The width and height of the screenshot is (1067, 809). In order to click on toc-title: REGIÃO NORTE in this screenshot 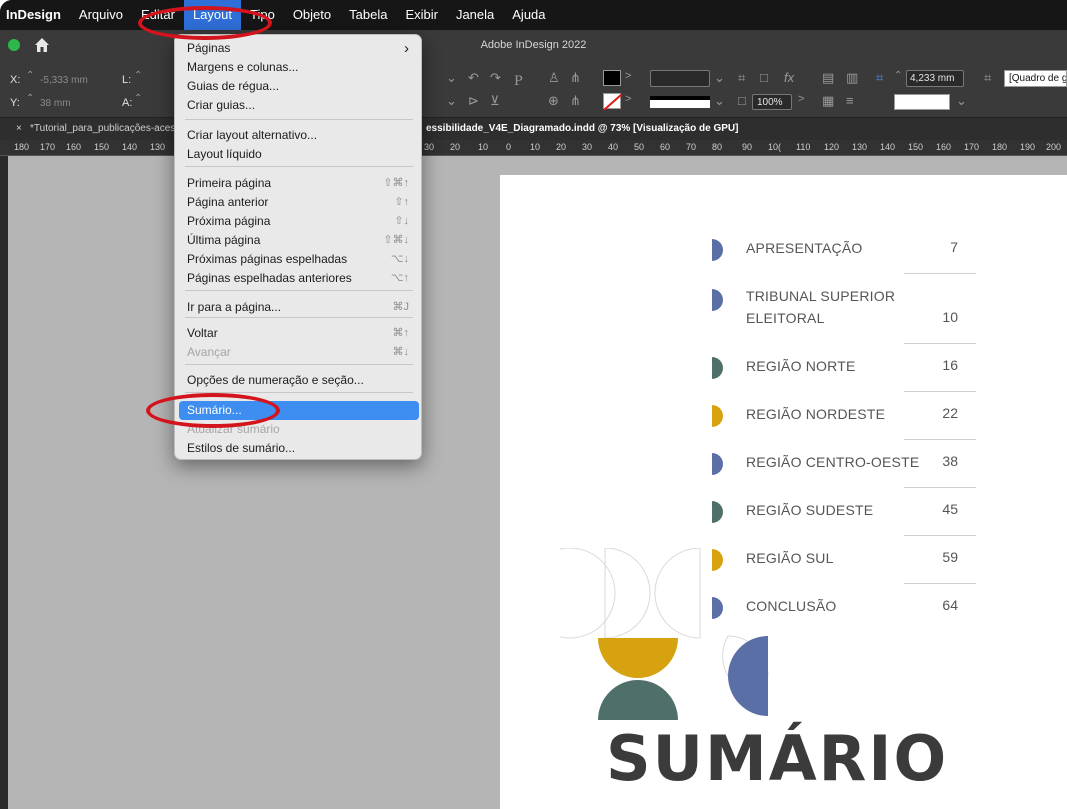, I will do `click(801, 366)`.